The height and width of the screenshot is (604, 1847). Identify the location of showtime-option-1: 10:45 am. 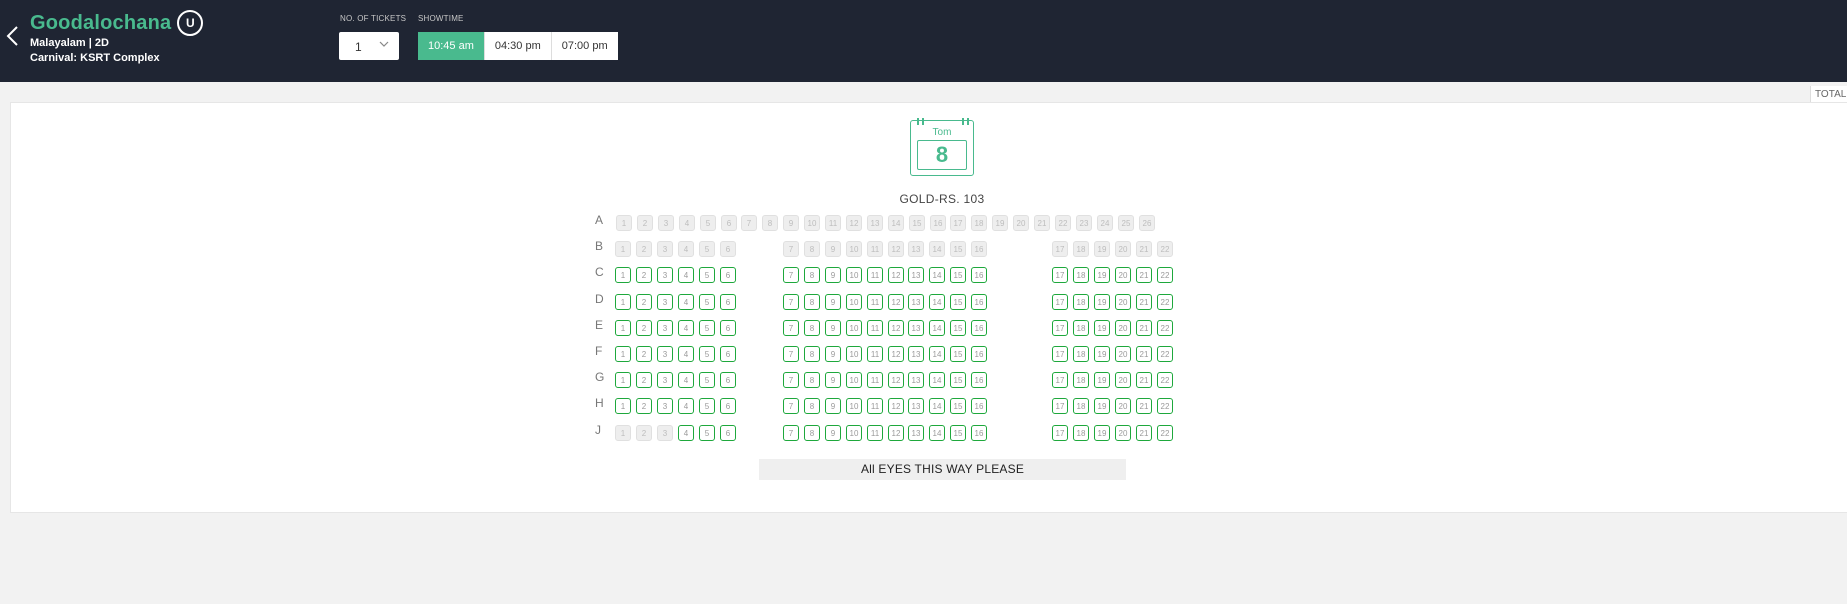
(451, 46).